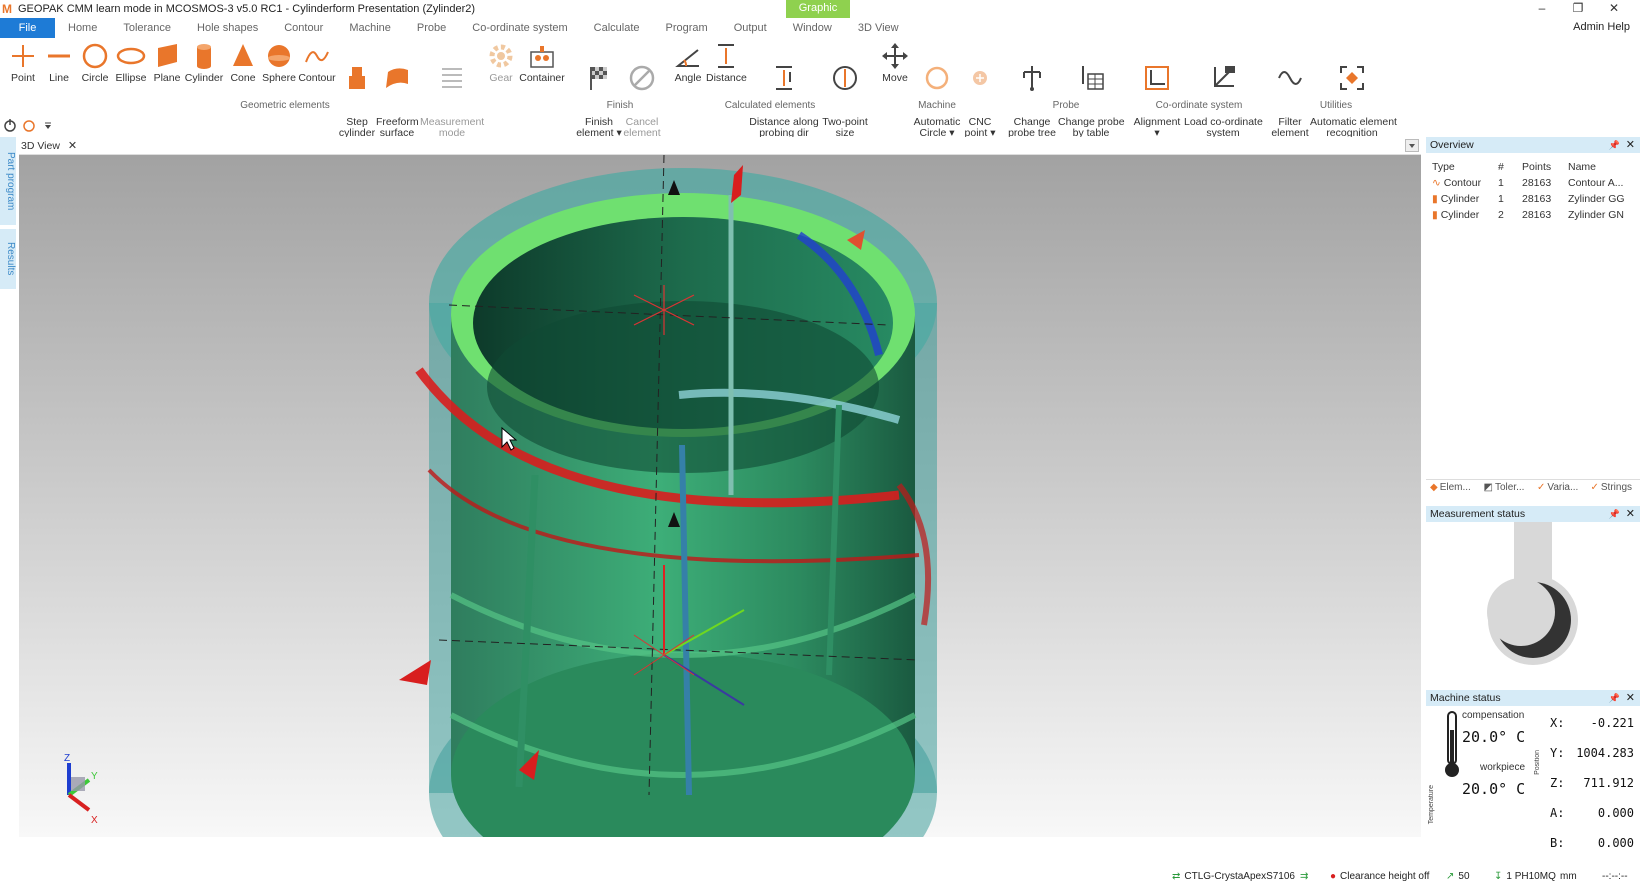 Image resolution: width=1640 pixels, height=886 pixels. Describe the element at coordinates (48, 125) in the screenshot. I see `qat-dropdown-icon` at that location.